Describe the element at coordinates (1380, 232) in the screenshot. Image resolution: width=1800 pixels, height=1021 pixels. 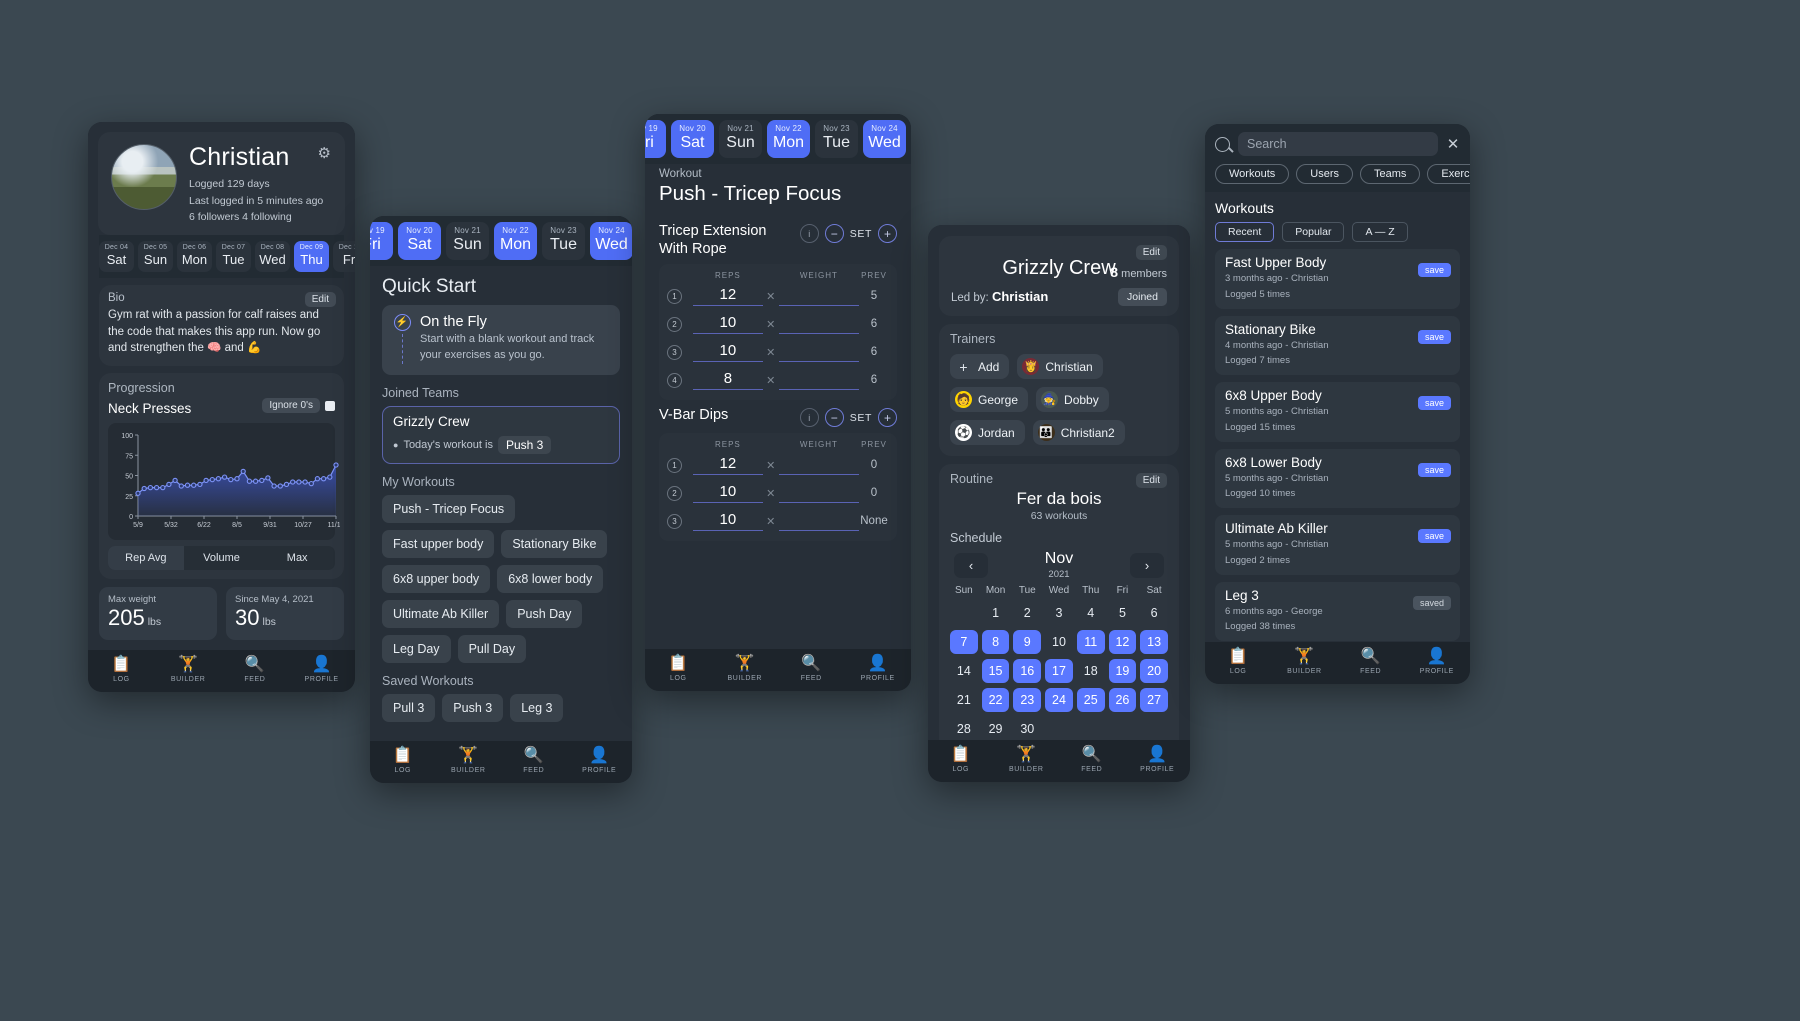
I see `sort-chip: A — Z` at that location.